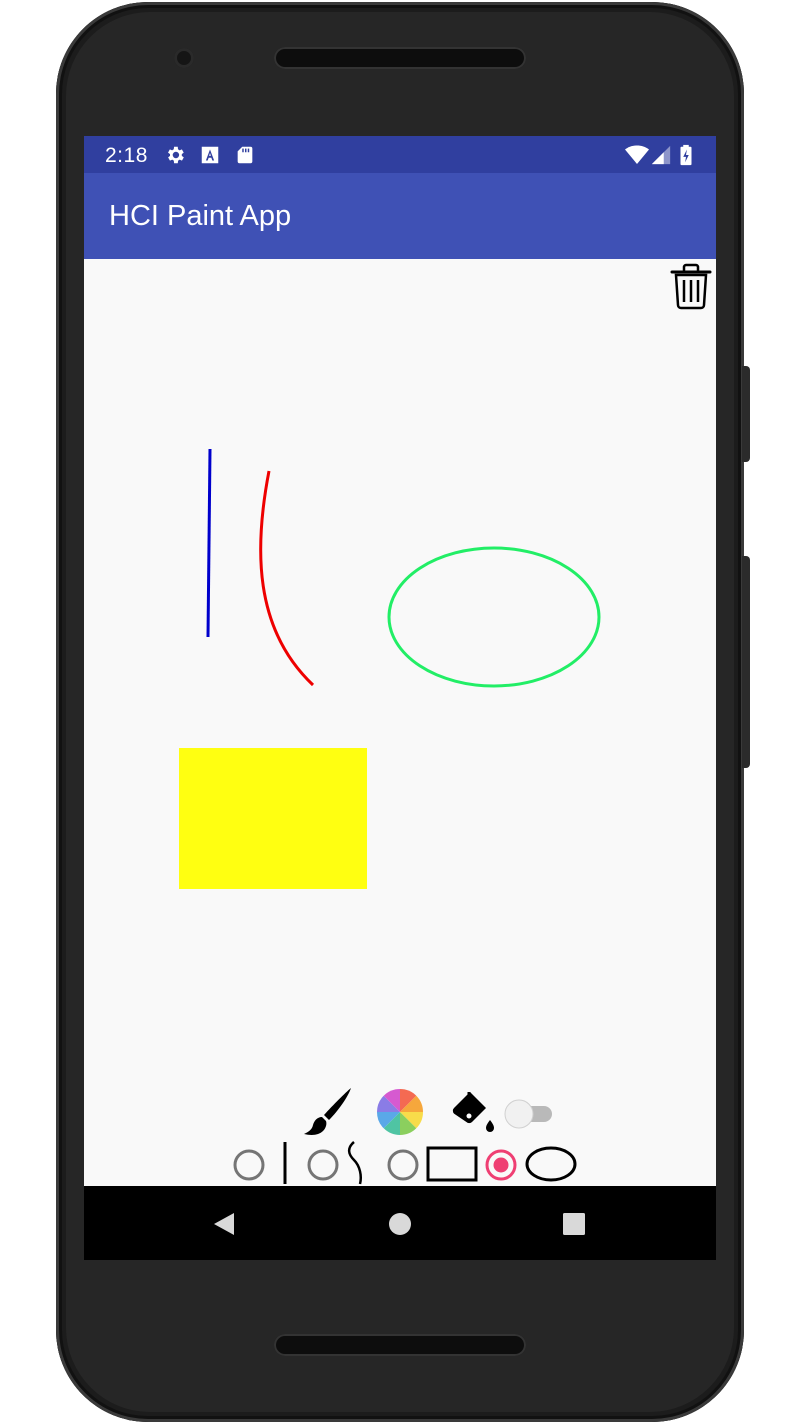  I want to click on tool-row, so click(400, 1111).